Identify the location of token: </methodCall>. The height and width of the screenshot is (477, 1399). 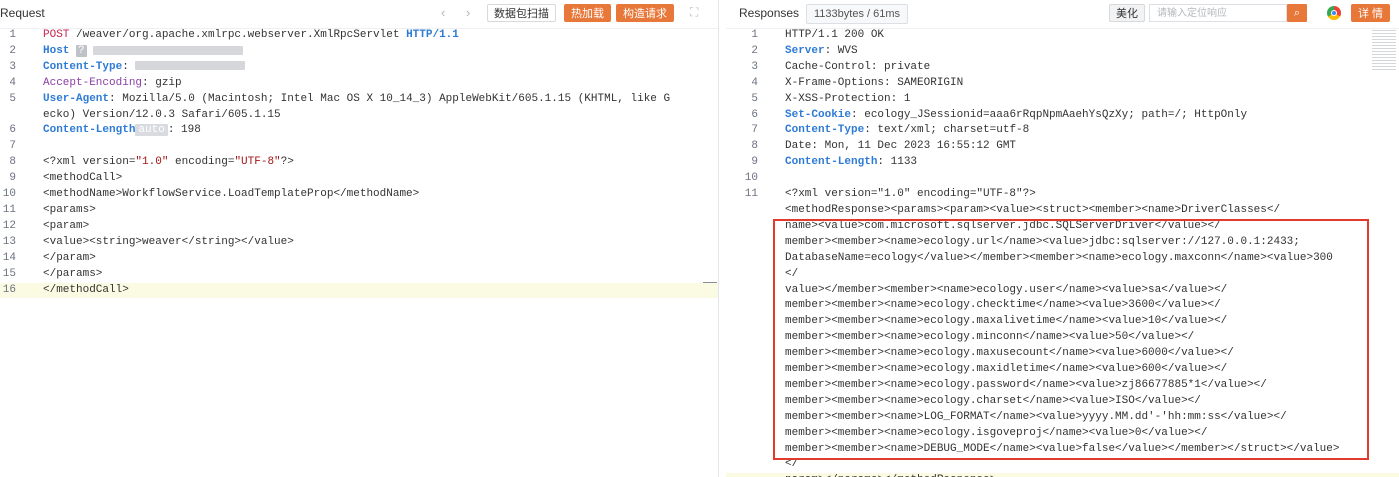
(86, 289).